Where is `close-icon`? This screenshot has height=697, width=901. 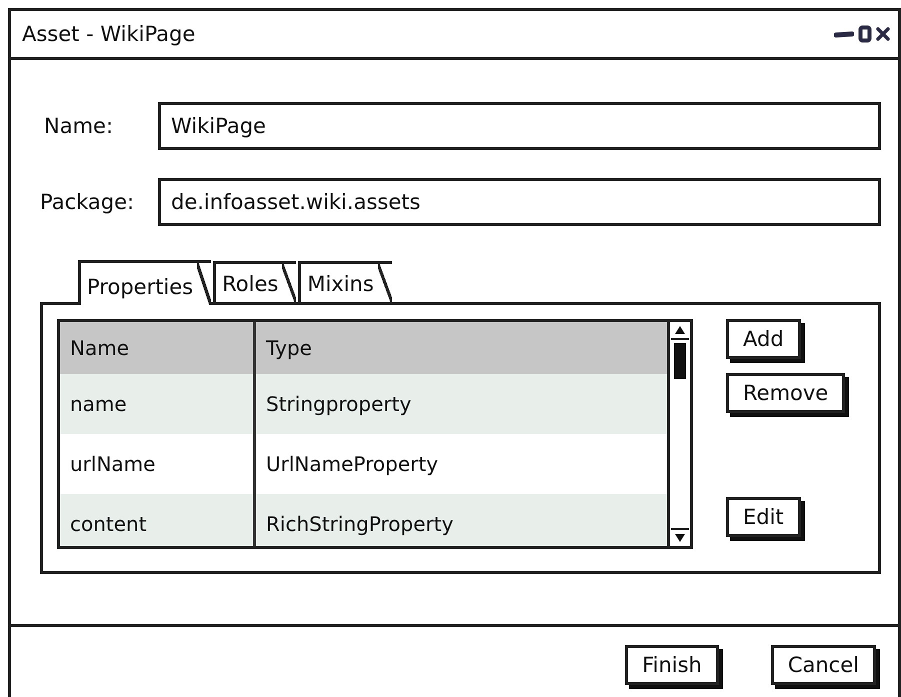
close-icon is located at coordinates (883, 34).